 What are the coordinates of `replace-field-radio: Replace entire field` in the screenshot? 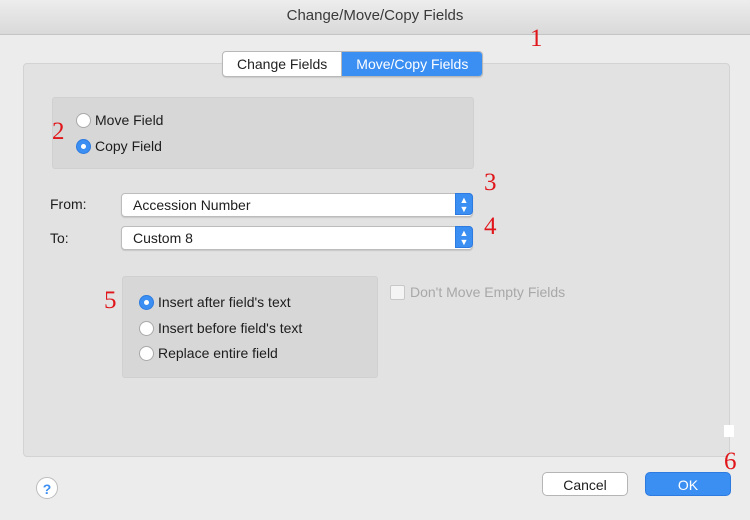 It's located at (208, 353).